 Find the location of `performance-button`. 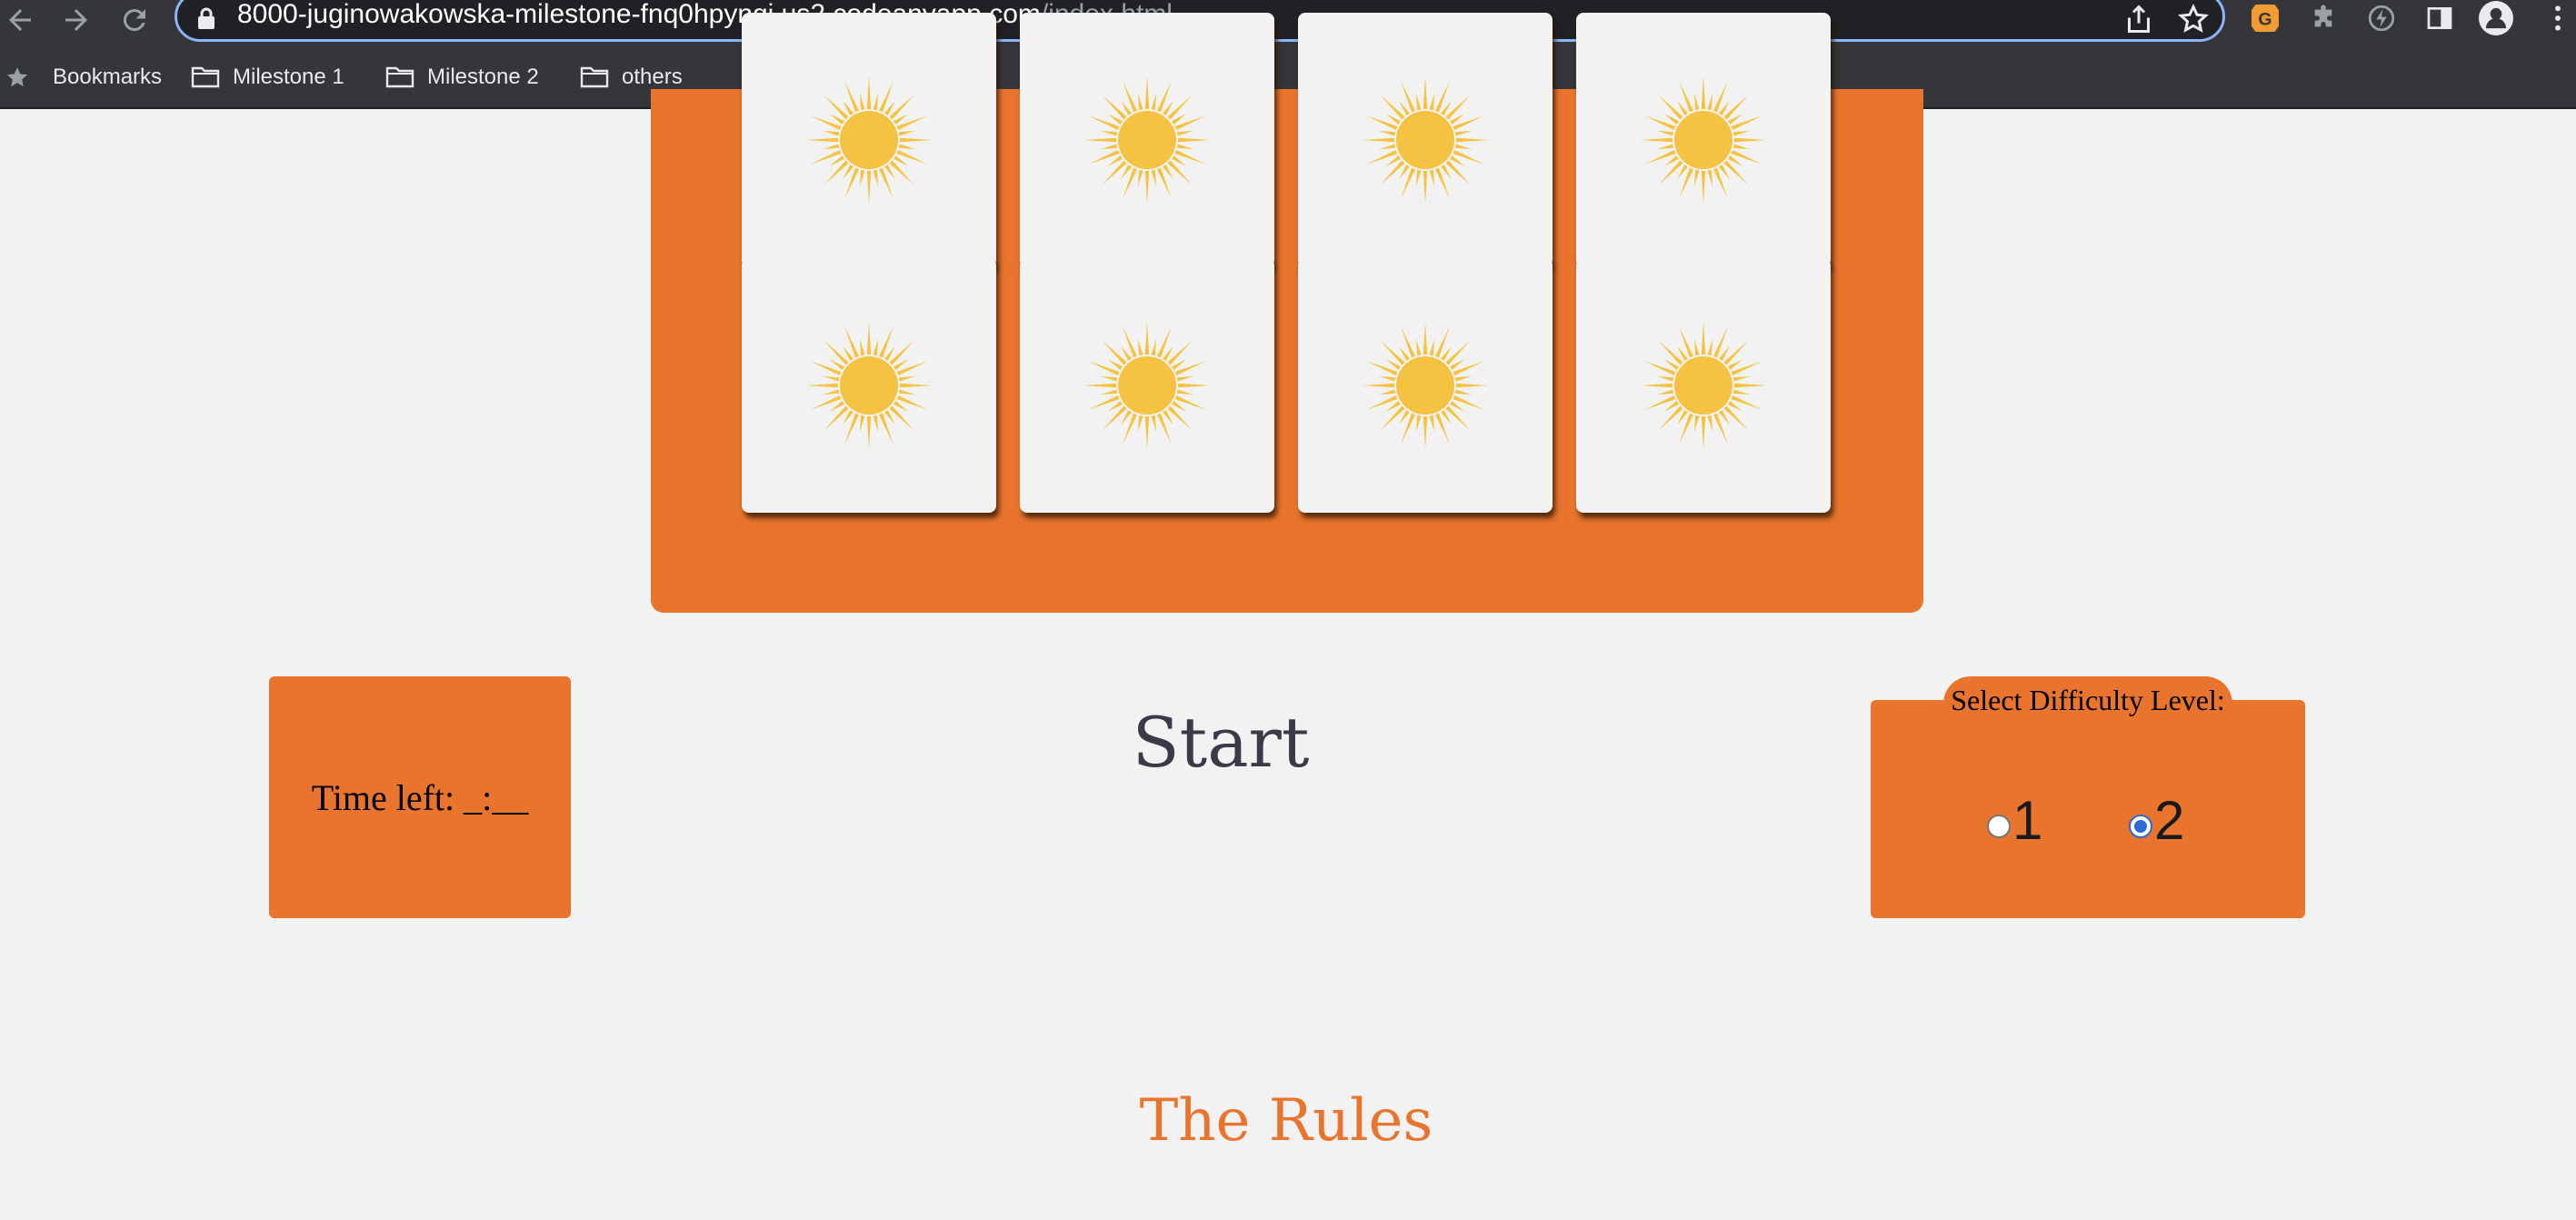

performance-button is located at coordinates (2381, 18).